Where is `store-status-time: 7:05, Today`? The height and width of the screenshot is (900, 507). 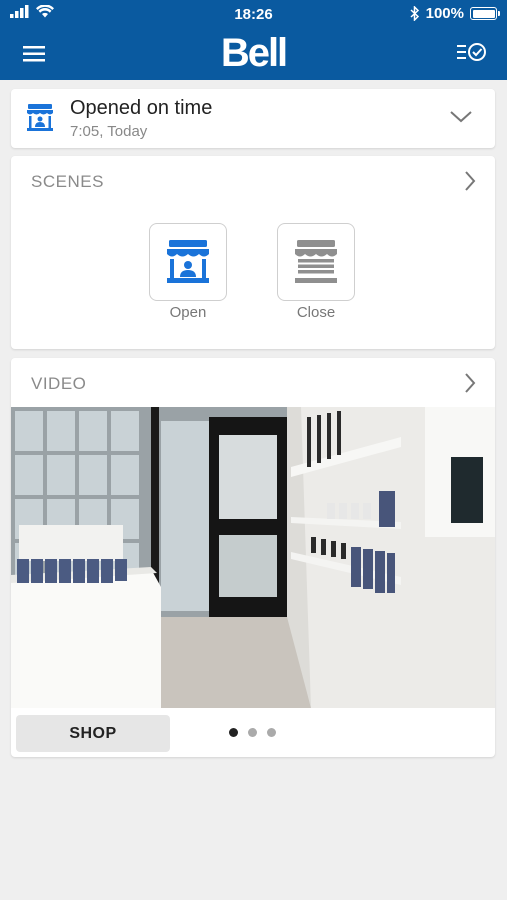
store-status-time: 7:05, Today is located at coordinates (109, 131).